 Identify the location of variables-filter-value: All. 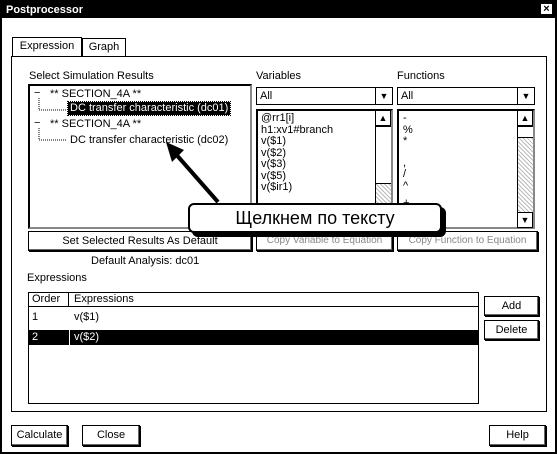
(266, 96).